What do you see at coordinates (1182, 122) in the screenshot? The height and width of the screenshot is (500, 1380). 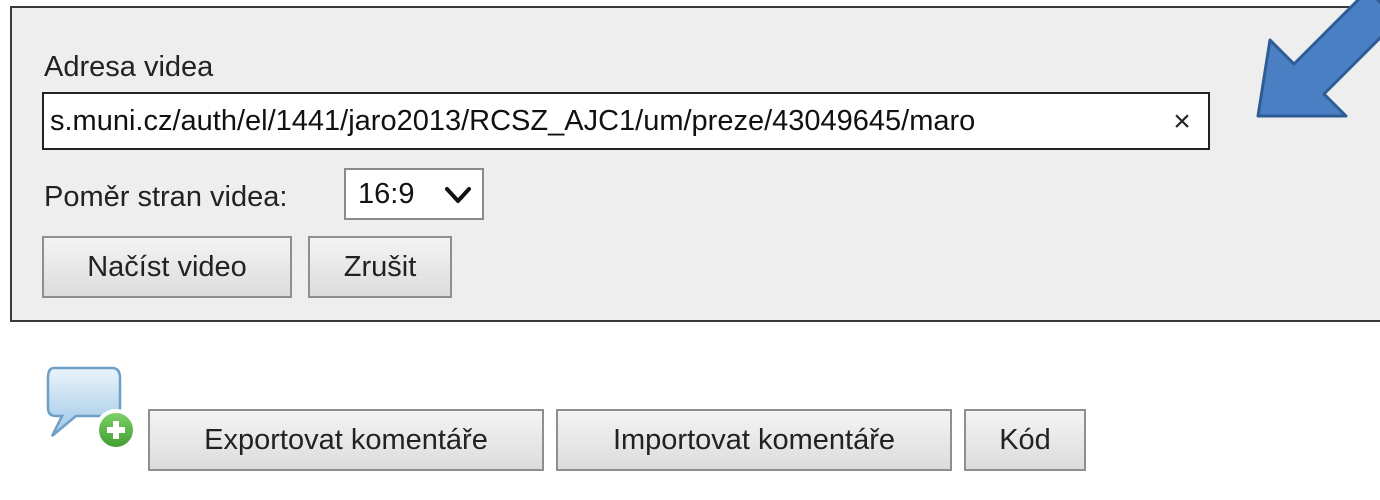 I see `clear-icon: ×` at bounding box center [1182, 122].